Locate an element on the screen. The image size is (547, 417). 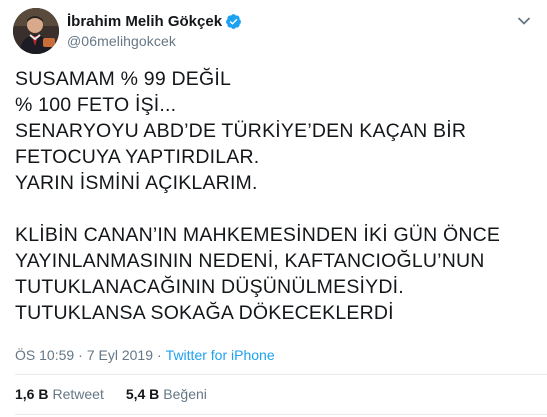
retweet-stat: 1,6 B Retweet is located at coordinates (59, 394).